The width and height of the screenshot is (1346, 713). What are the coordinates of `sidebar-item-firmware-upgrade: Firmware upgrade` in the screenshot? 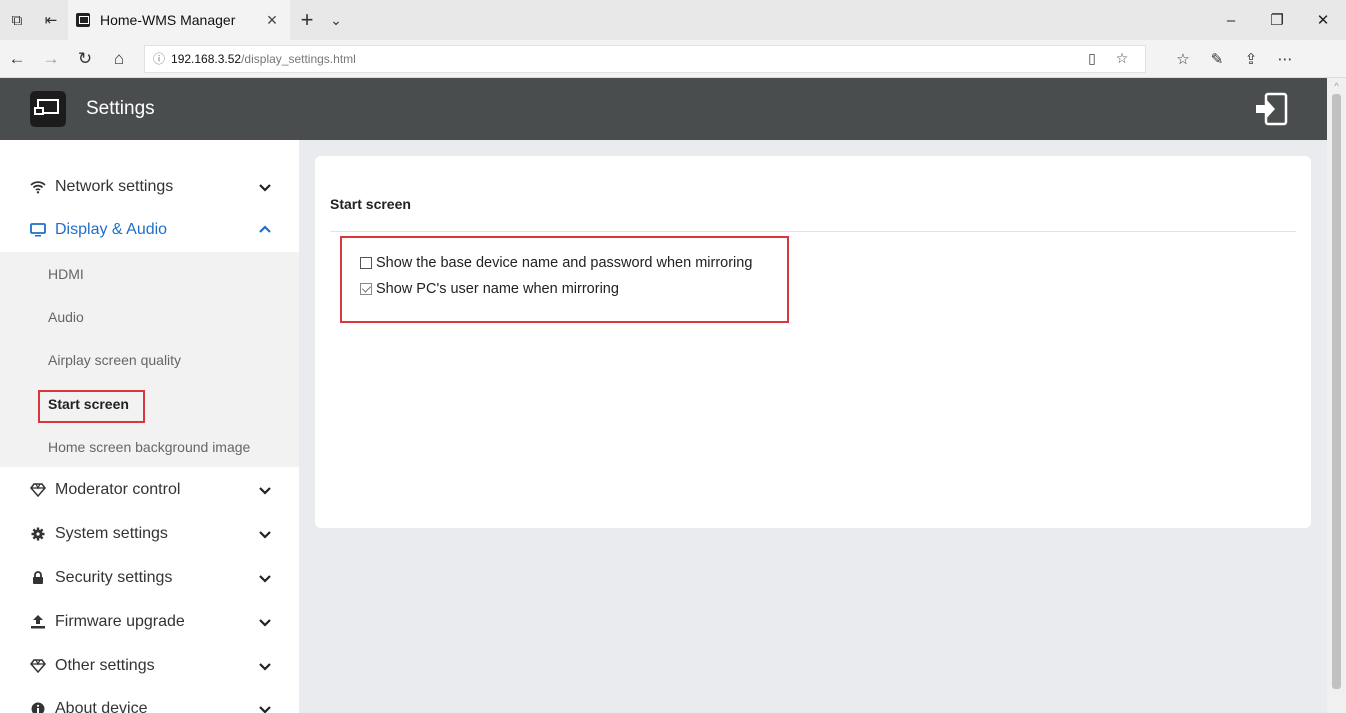 It's located at (149, 622).